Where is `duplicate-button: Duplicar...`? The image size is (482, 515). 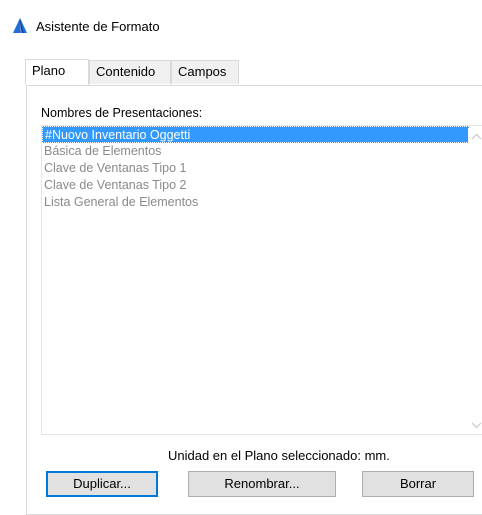 duplicate-button: Duplicar... is located at coordinates (102, 484).